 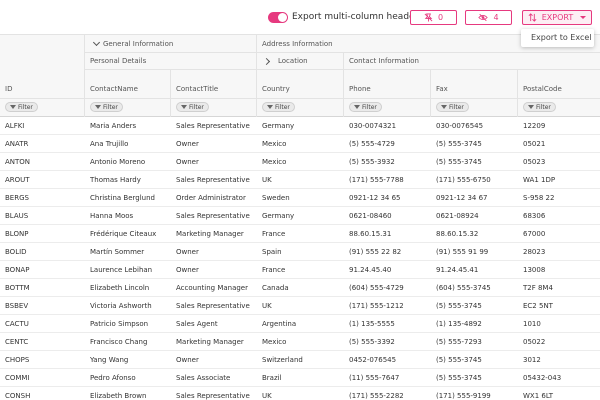 What do you see at coordinates (21, 107) in the screenshot?
I see `filter-button-id: Filter` at bounding box center [21, 107].